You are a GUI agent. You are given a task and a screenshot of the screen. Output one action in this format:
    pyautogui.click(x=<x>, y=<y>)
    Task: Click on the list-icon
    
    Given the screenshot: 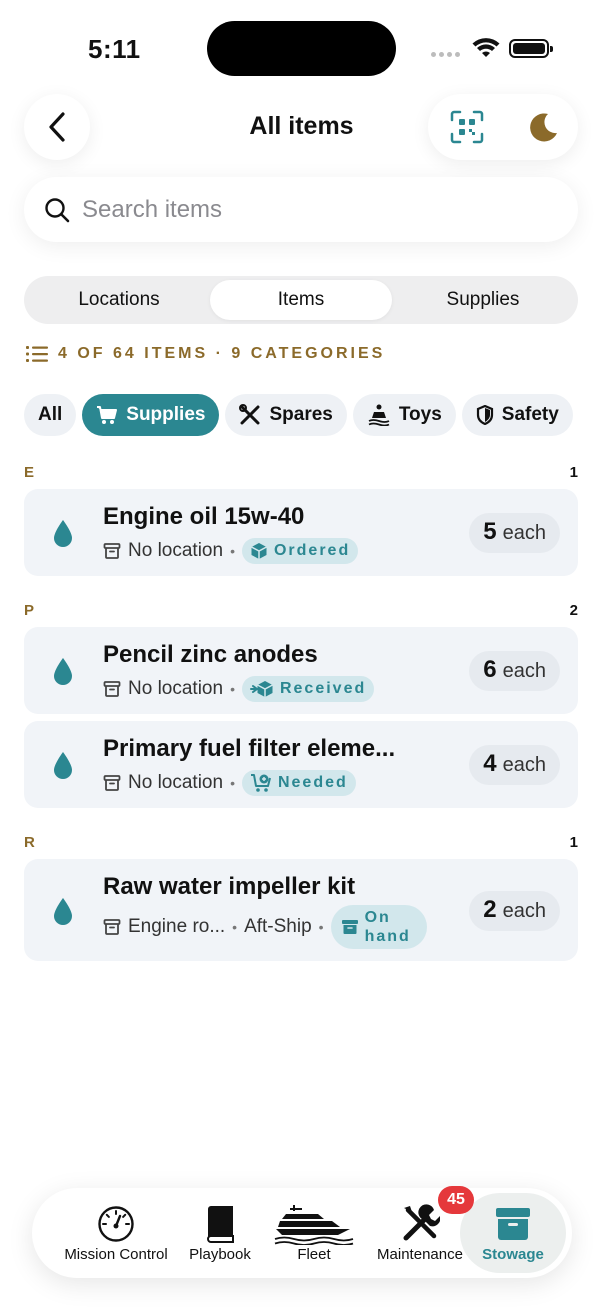 What is the action you would take?
    pyautogui.click(x=37, y=354)
    